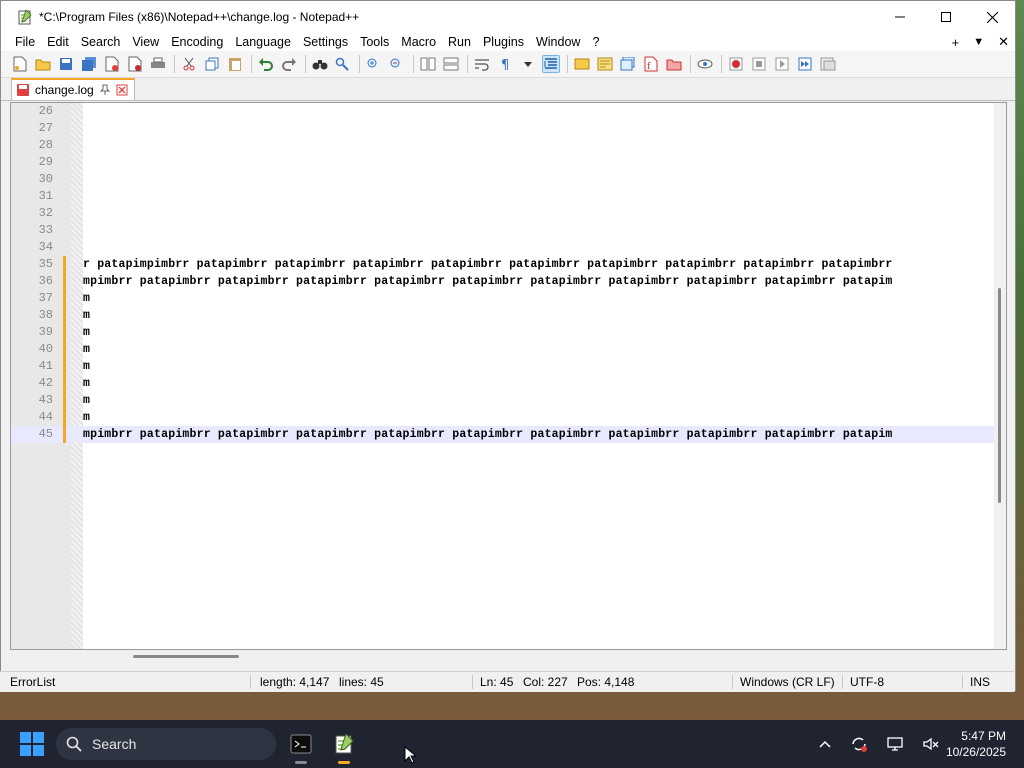  What do you see at coordinates (503, 366) in the screenshot?
I see `editor-line: 41 m` at bounding box center [503, 366].